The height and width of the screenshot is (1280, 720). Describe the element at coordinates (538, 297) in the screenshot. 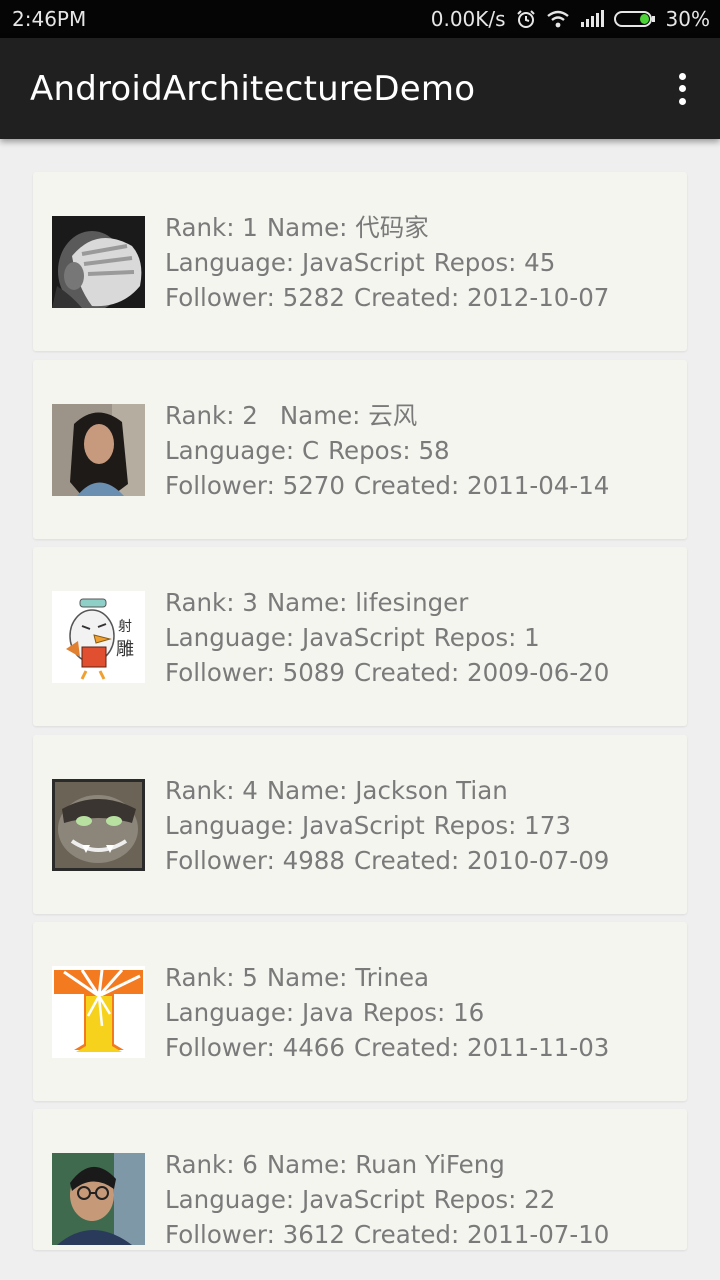

I see `created-value: 2012-10-07` at that location.